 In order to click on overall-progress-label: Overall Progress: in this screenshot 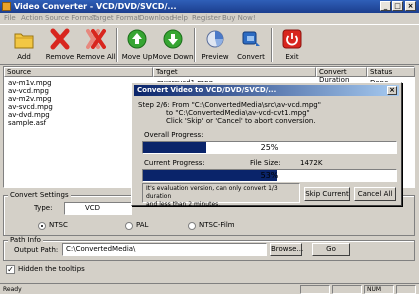, I will do `click(174, 135)`.